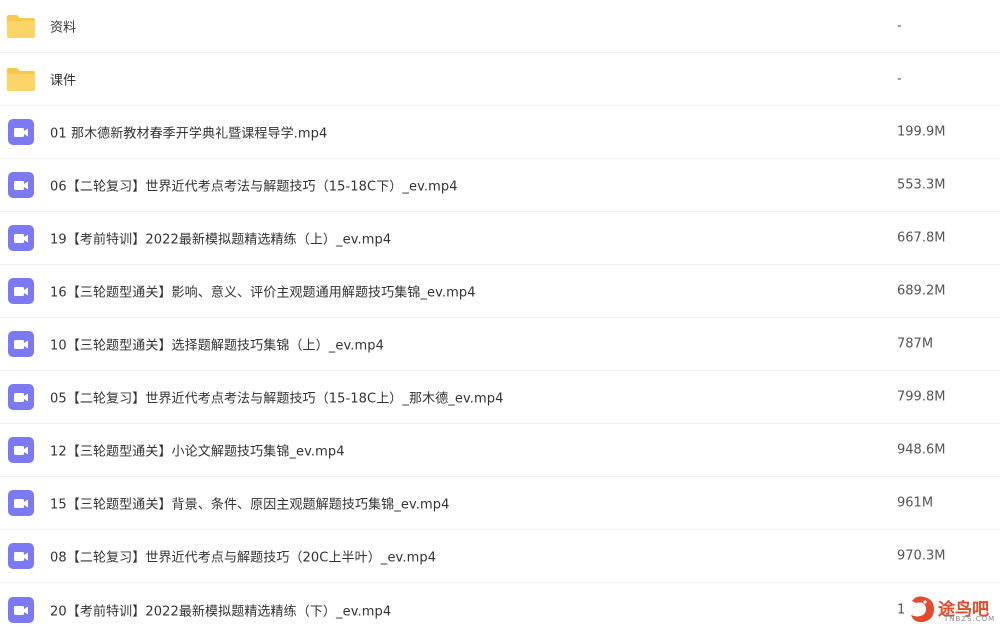  What do you see at coordinates (220, 238) in the screenshot?
I see `file-name: 19【考前特训】2022最新模拟题精选精练（上）_ev.mp4` at bounding box center [220, 238].